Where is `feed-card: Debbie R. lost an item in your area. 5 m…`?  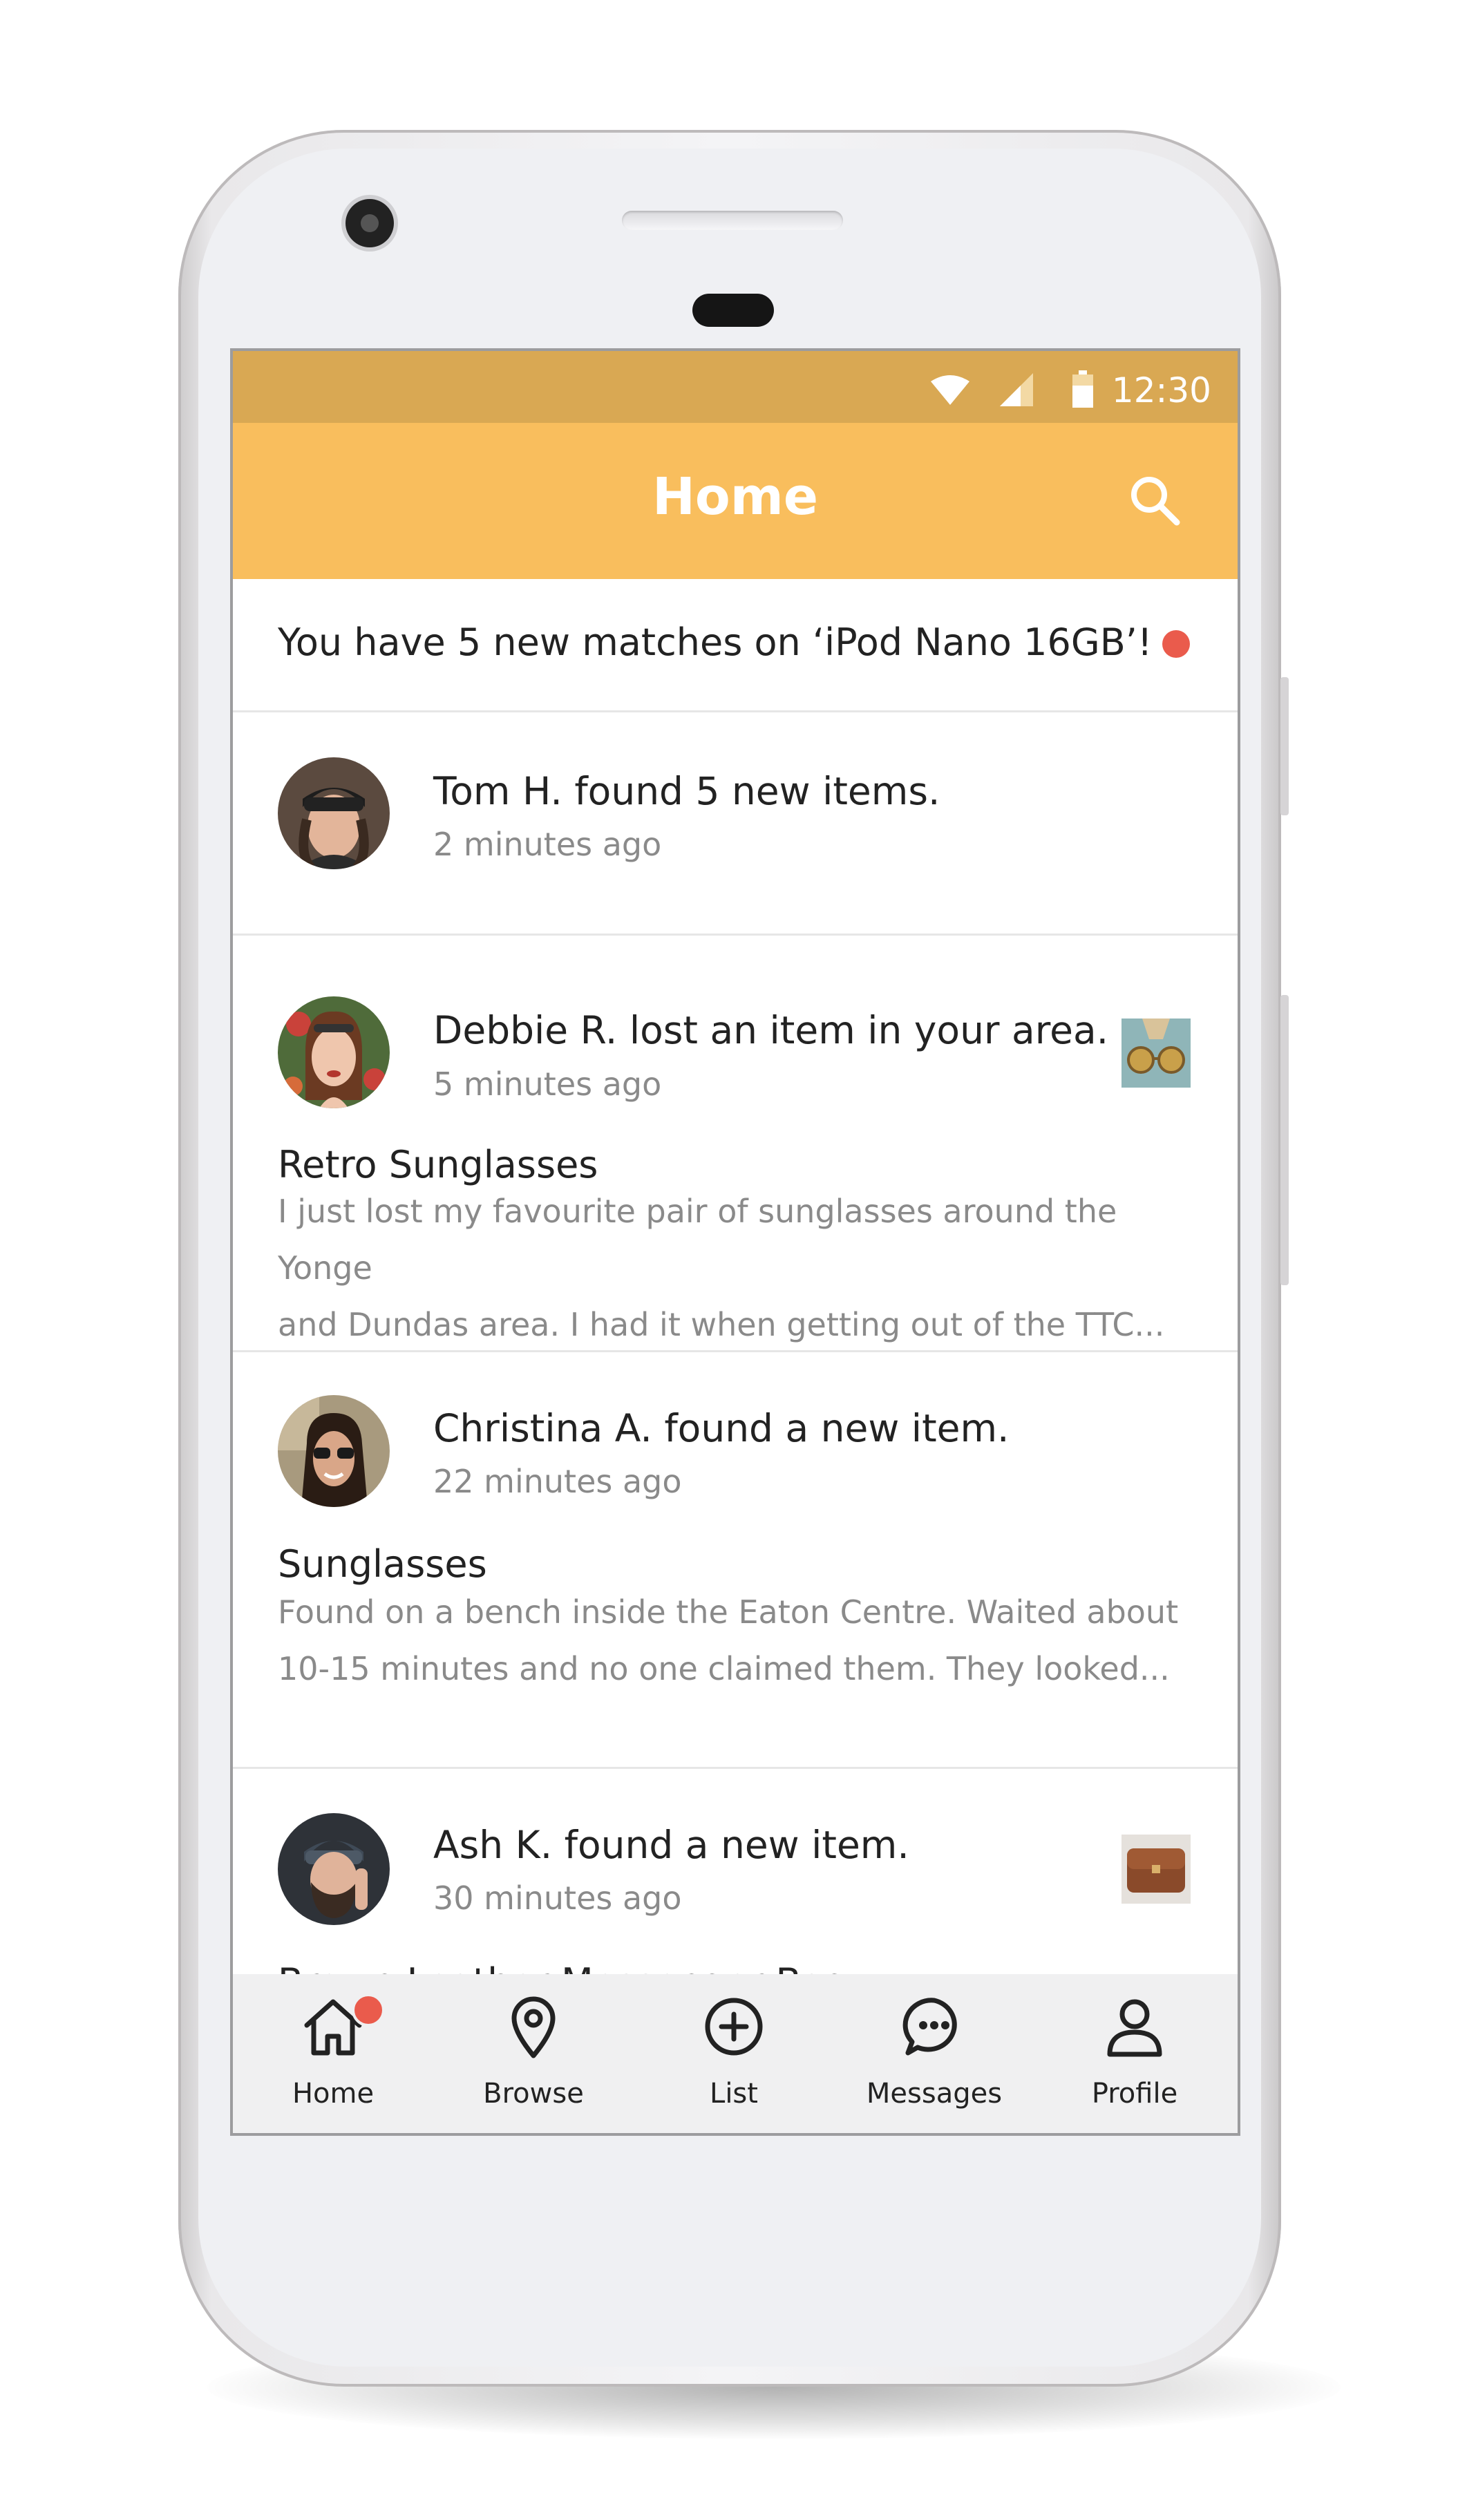
feed-card: Debbie R. lost an item in your area. 5 m… is located at coordinates (735, 1144).